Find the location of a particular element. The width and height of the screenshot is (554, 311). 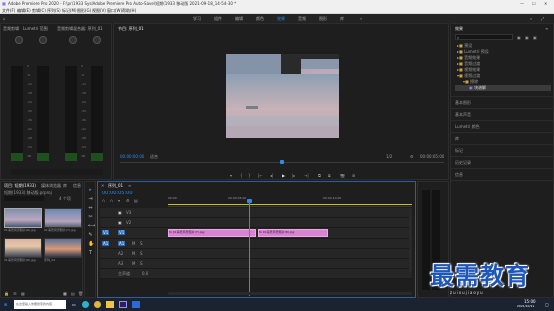

track-label: A2 is located at coordinates (120, 253).